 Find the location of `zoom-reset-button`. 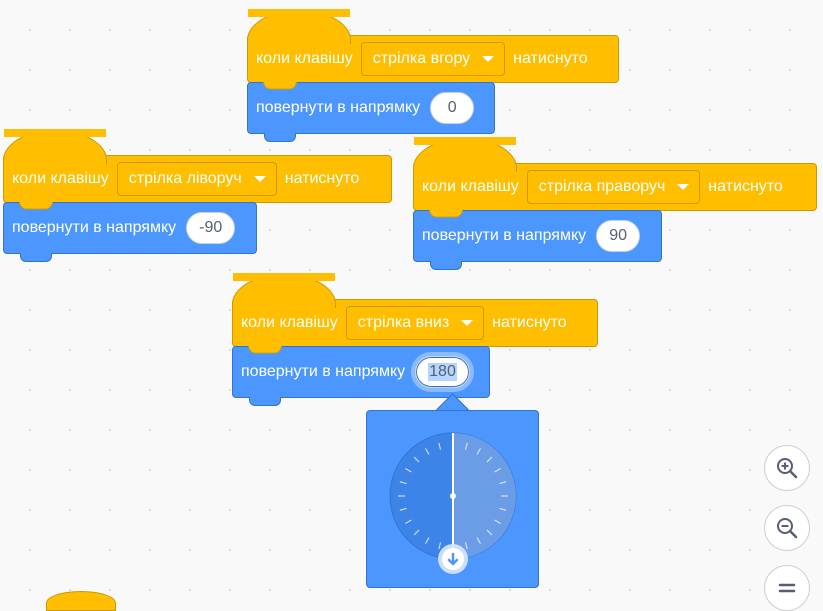

zoom-reset-button is located at coordinates (787, 588).